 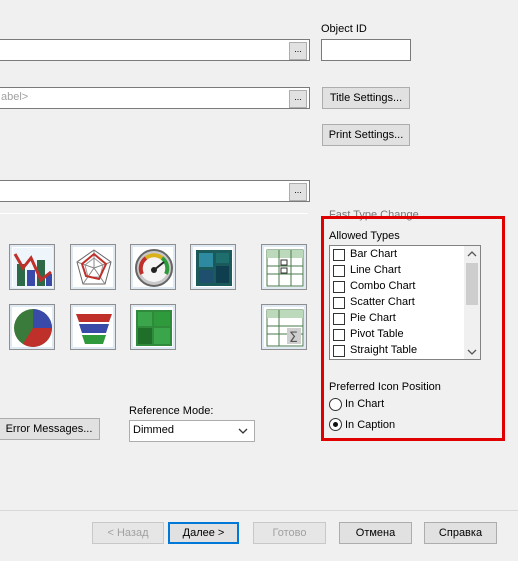 I want to click on combo-chart-icon, so click(x=32, y=267).